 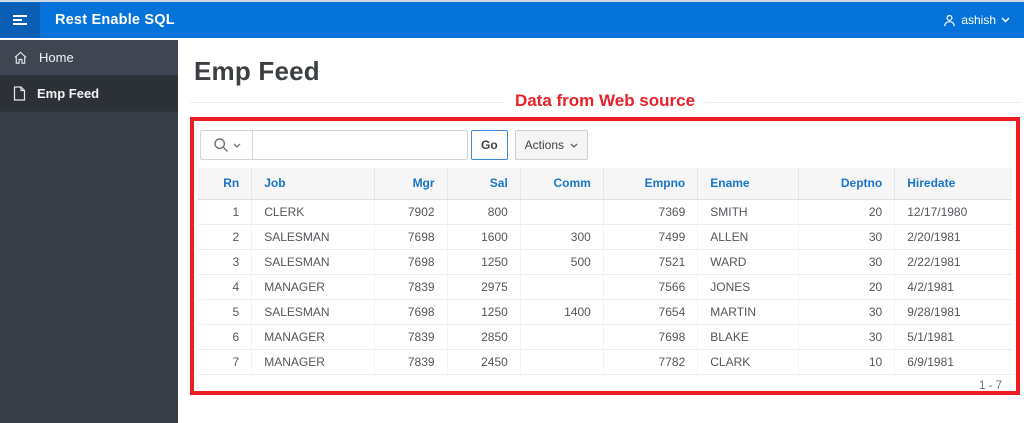 What do you see at coordinates (484, 184) in the screenshot?
I see `column-header-sal: Sal` at bounding box center [484, 184].